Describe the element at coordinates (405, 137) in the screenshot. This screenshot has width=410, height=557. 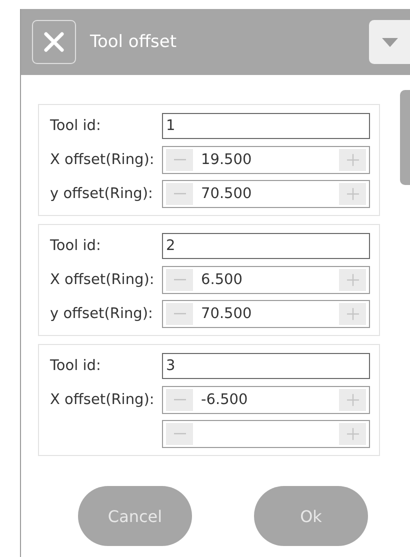
I see `scrollbar-thumb` at that location.